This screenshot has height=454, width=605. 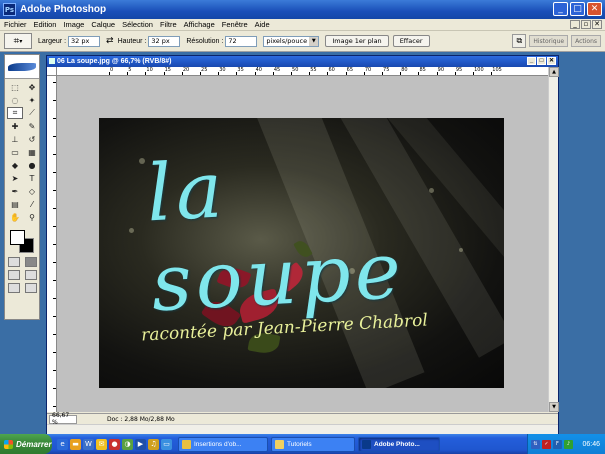 What do you see at coordinates (140, 444) in the screenshot?
I see `player-icon: ▶` at bounding box center [140, 444].